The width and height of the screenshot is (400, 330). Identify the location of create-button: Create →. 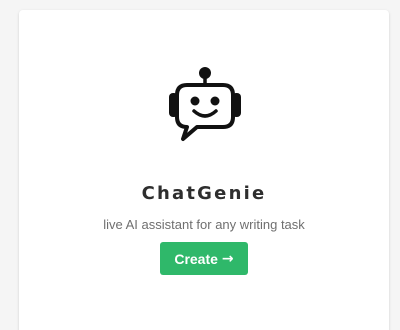
(204, 258).